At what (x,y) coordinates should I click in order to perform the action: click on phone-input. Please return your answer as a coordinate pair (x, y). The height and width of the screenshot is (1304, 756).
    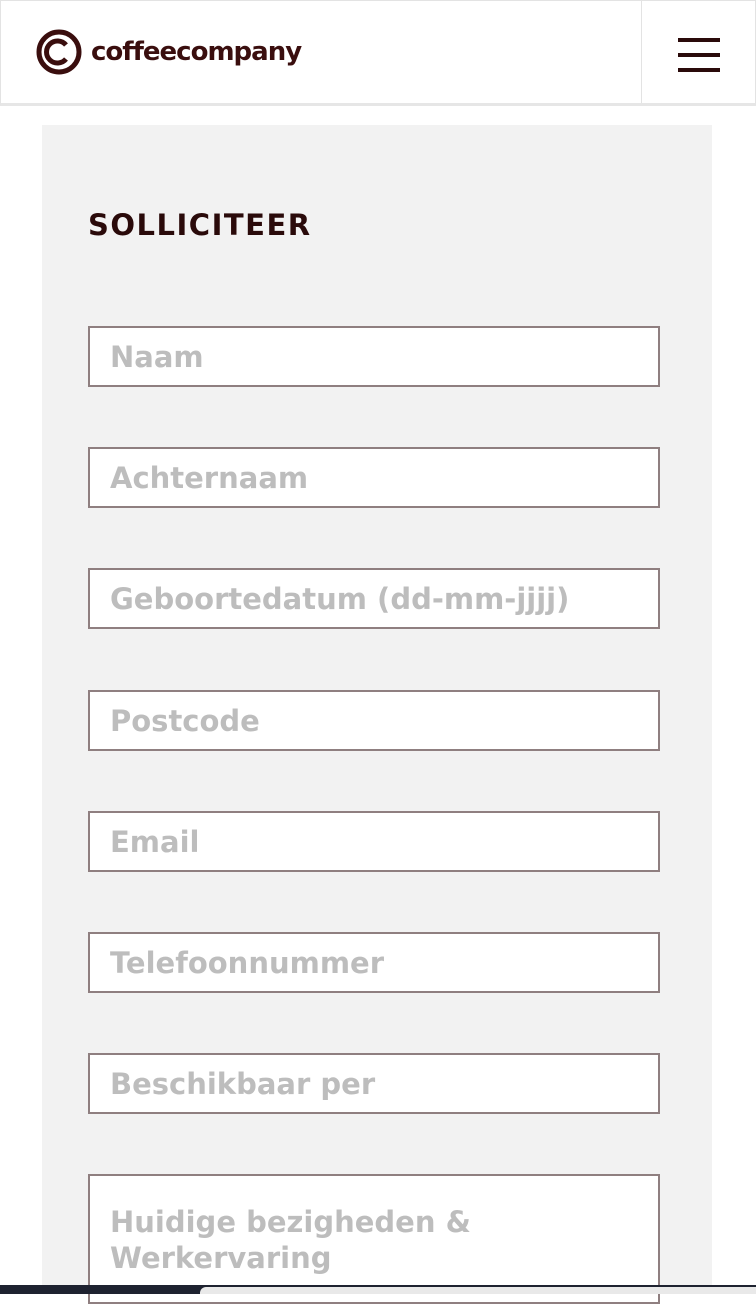
    Looking at the image, I should click on (374, 962).